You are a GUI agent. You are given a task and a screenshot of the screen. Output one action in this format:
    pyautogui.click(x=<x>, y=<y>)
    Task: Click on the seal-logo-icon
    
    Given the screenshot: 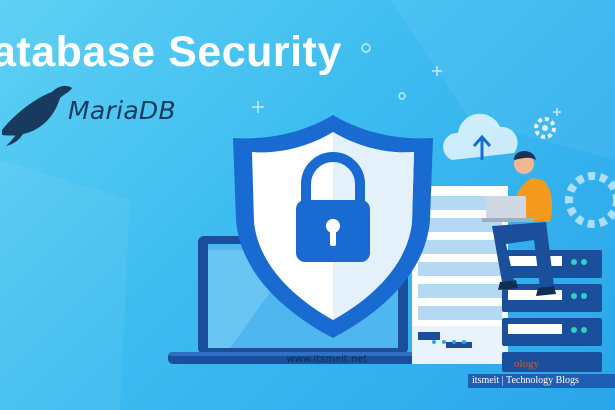 What is the action you would take?
    pyautogui.click(x=37, y=115)
    